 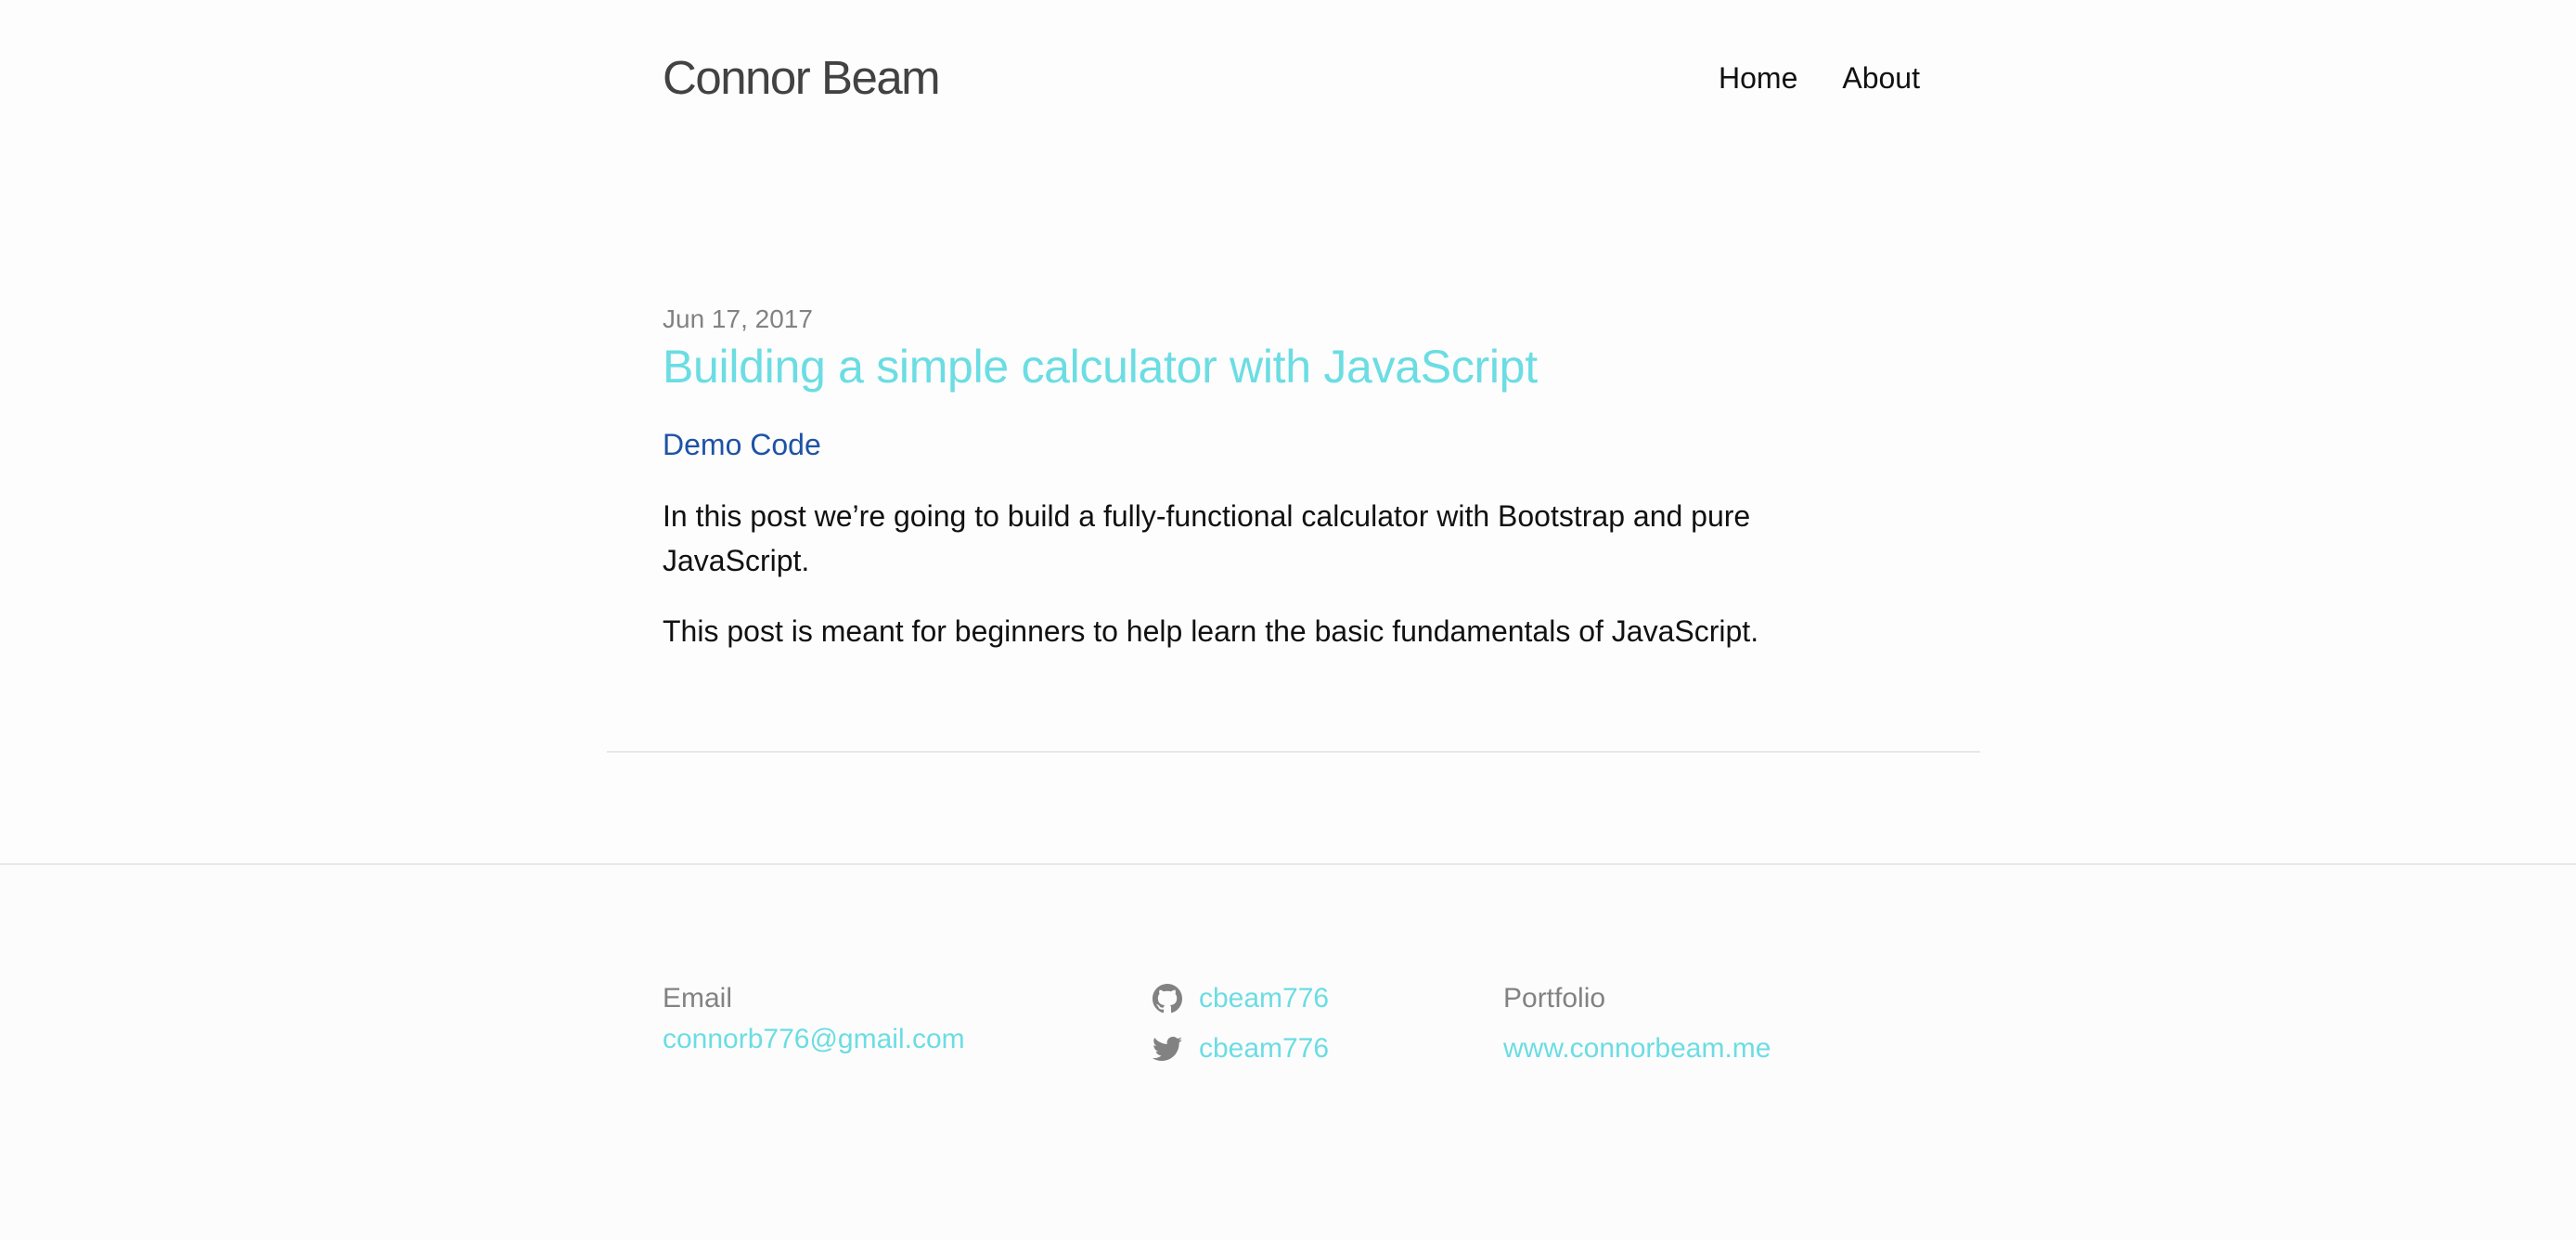 I want to click on email-label: Email, so click(x=698, y=998).